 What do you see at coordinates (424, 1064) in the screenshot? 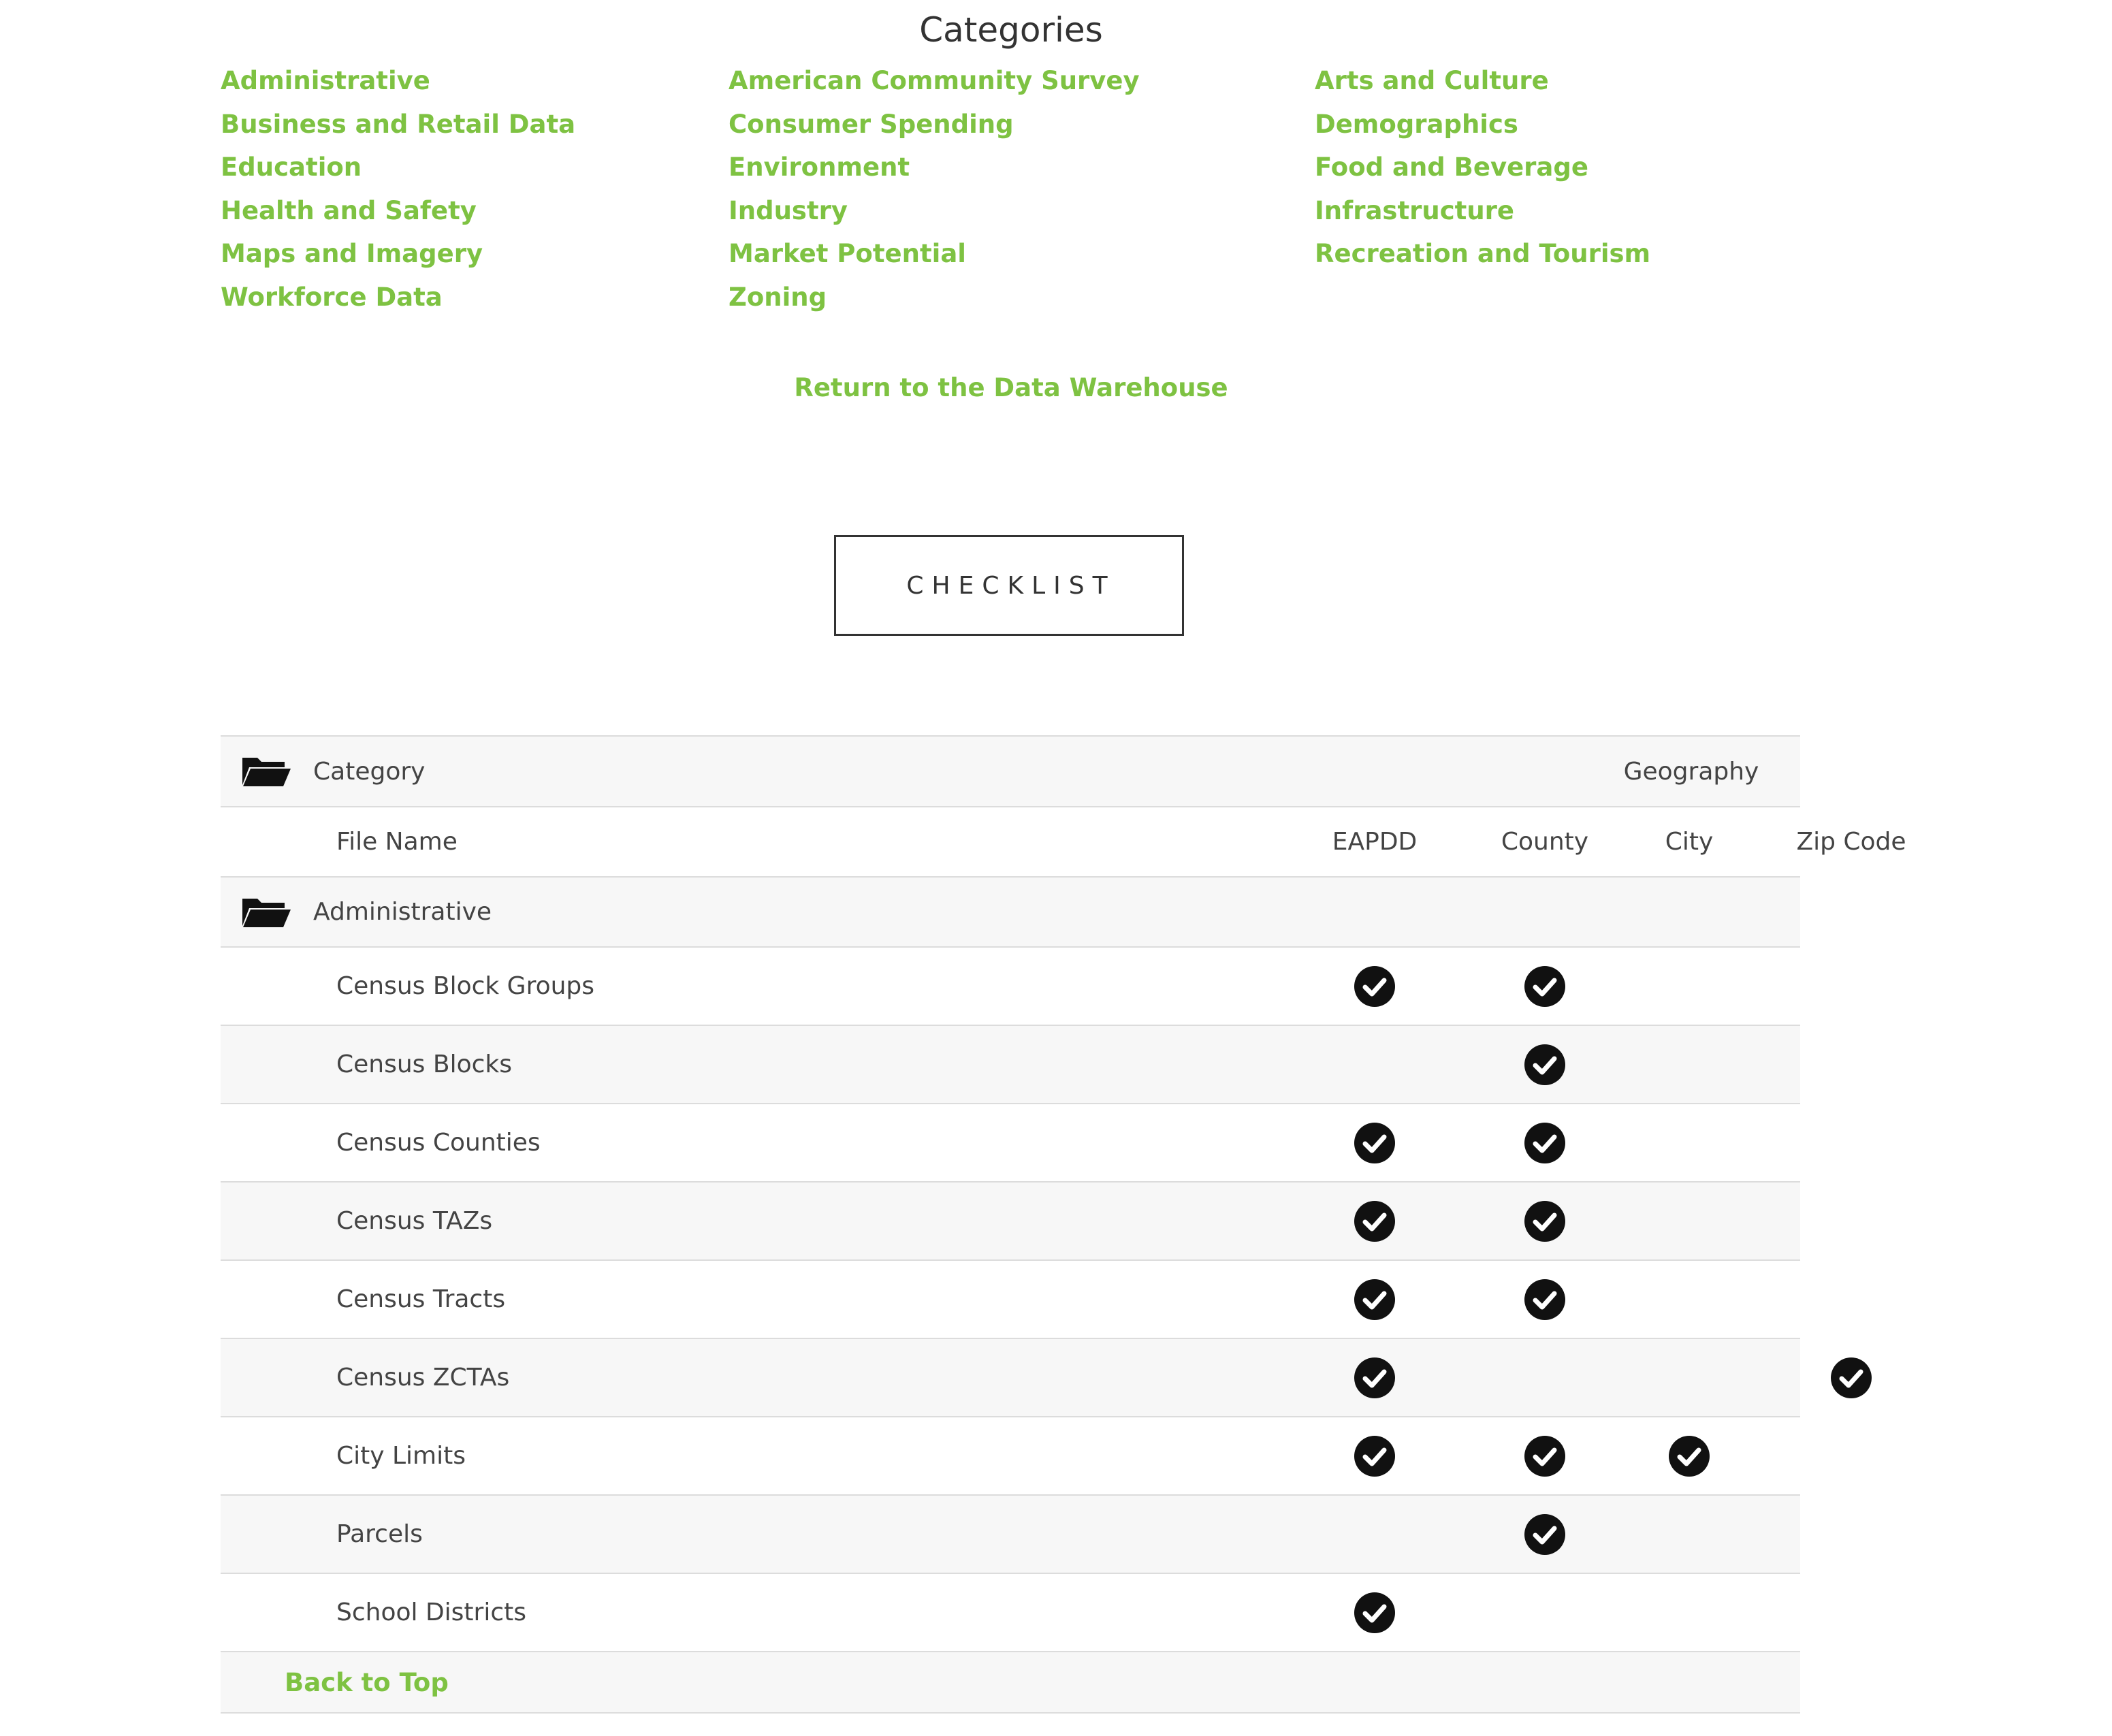
I see `file-name-cell: Census Blocks` at bounding box center [424, 1064].